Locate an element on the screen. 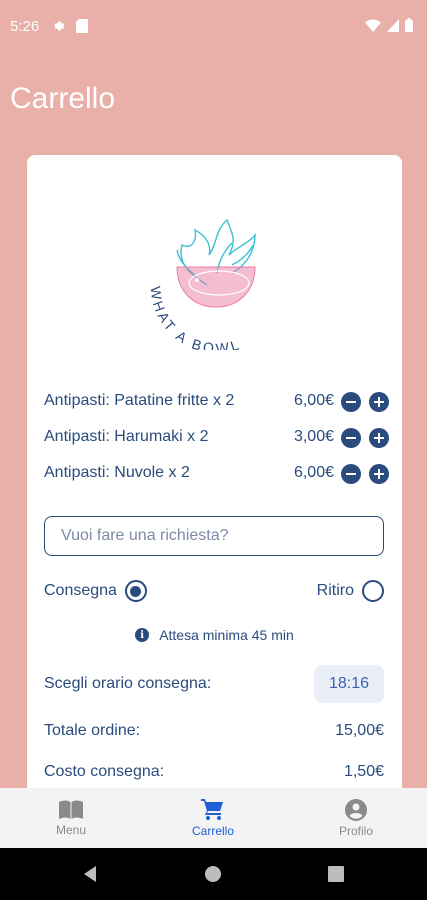 This screenshot has width=427, height=900. cart-item: Antipasti: Patatine fritte x 2 6,00€ is located at coordinates (216, 402).